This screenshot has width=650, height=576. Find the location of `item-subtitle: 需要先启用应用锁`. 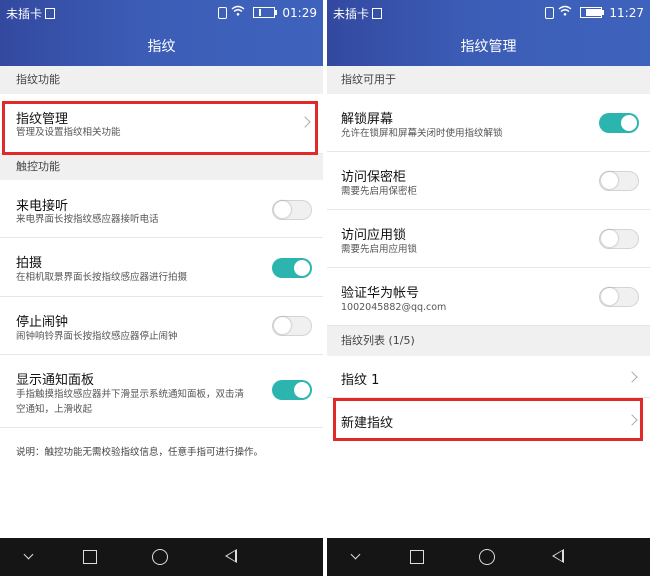

item-subtitle: 需要先启用应用锁 is located at coordinates (379, 249).